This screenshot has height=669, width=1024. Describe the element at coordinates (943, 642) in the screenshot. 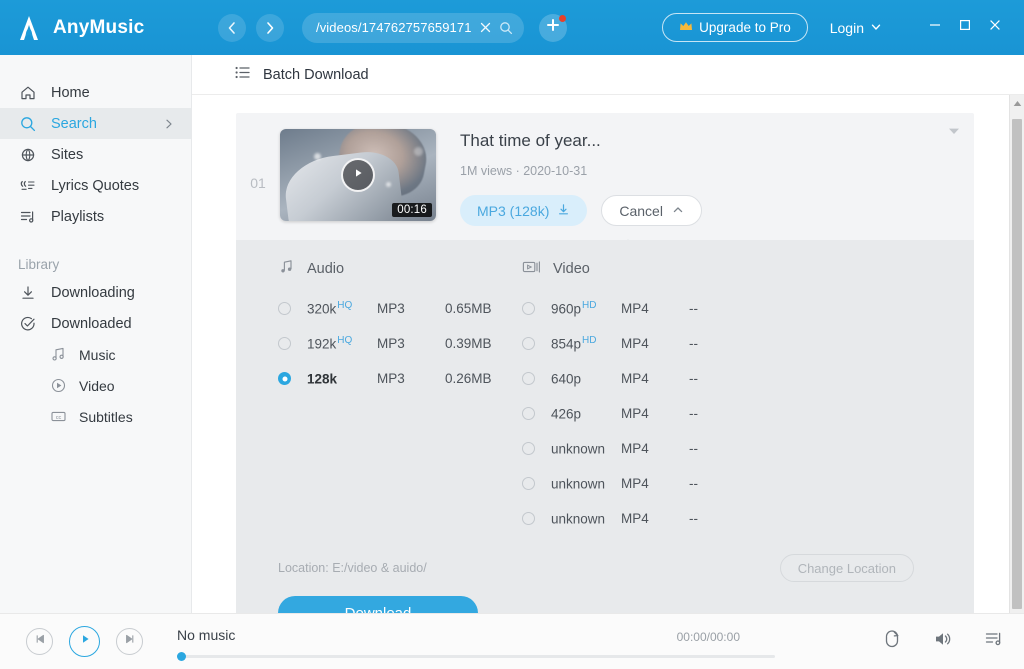

I see `volume-button` at that location.